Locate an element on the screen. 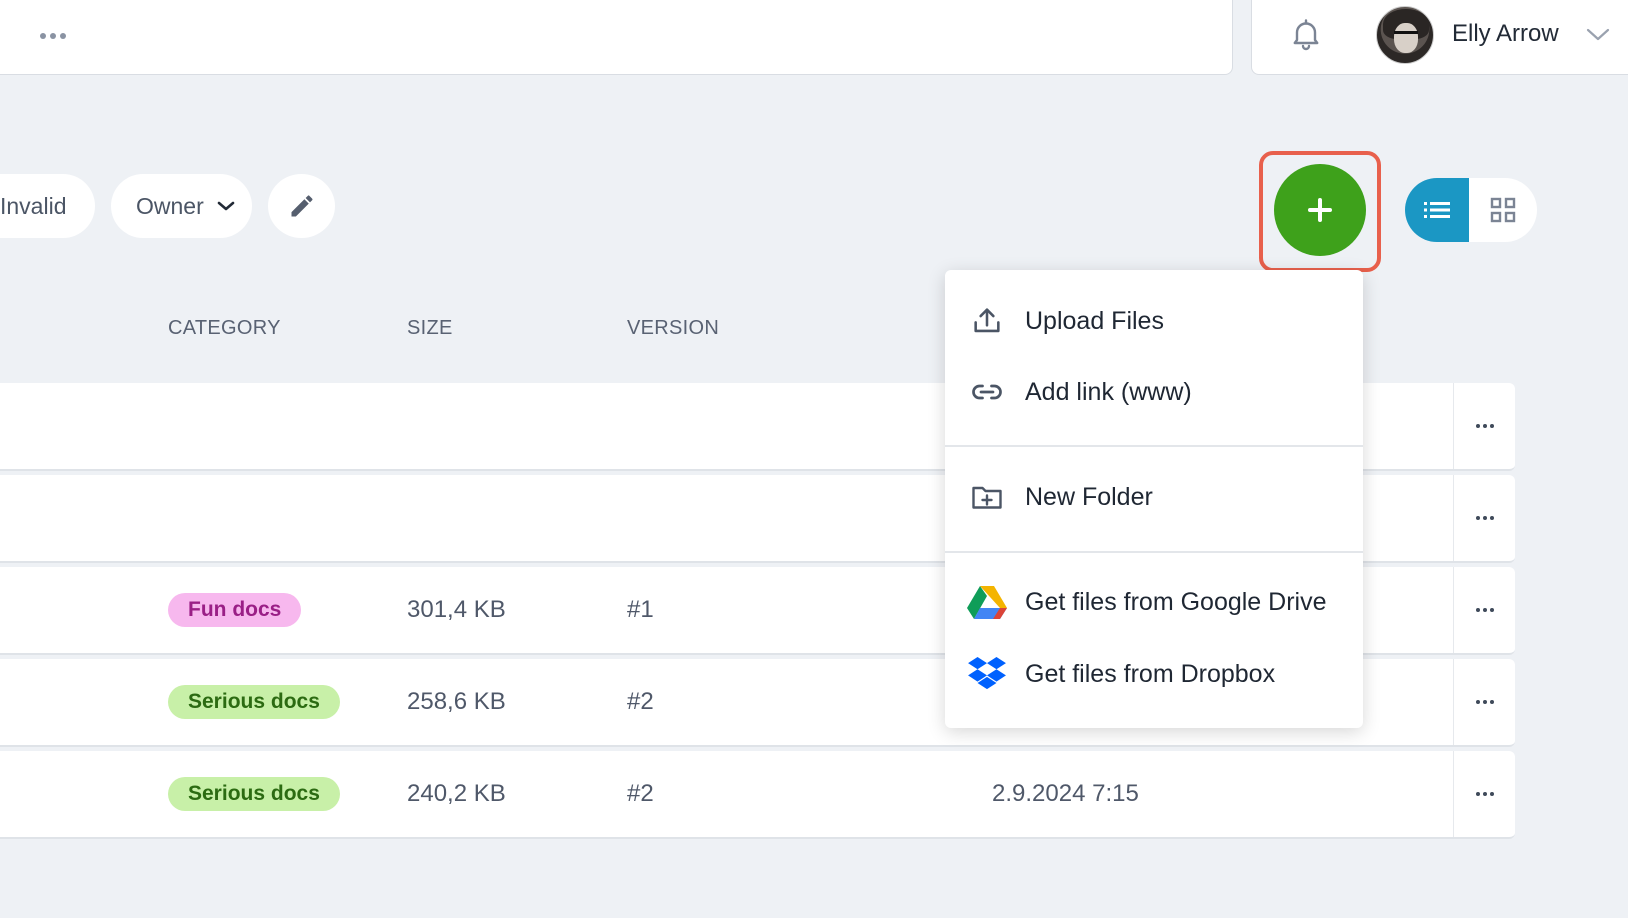 The height and width of the screenshot is (918, 1628). bell-icon is located at coordinates (1306, 34).